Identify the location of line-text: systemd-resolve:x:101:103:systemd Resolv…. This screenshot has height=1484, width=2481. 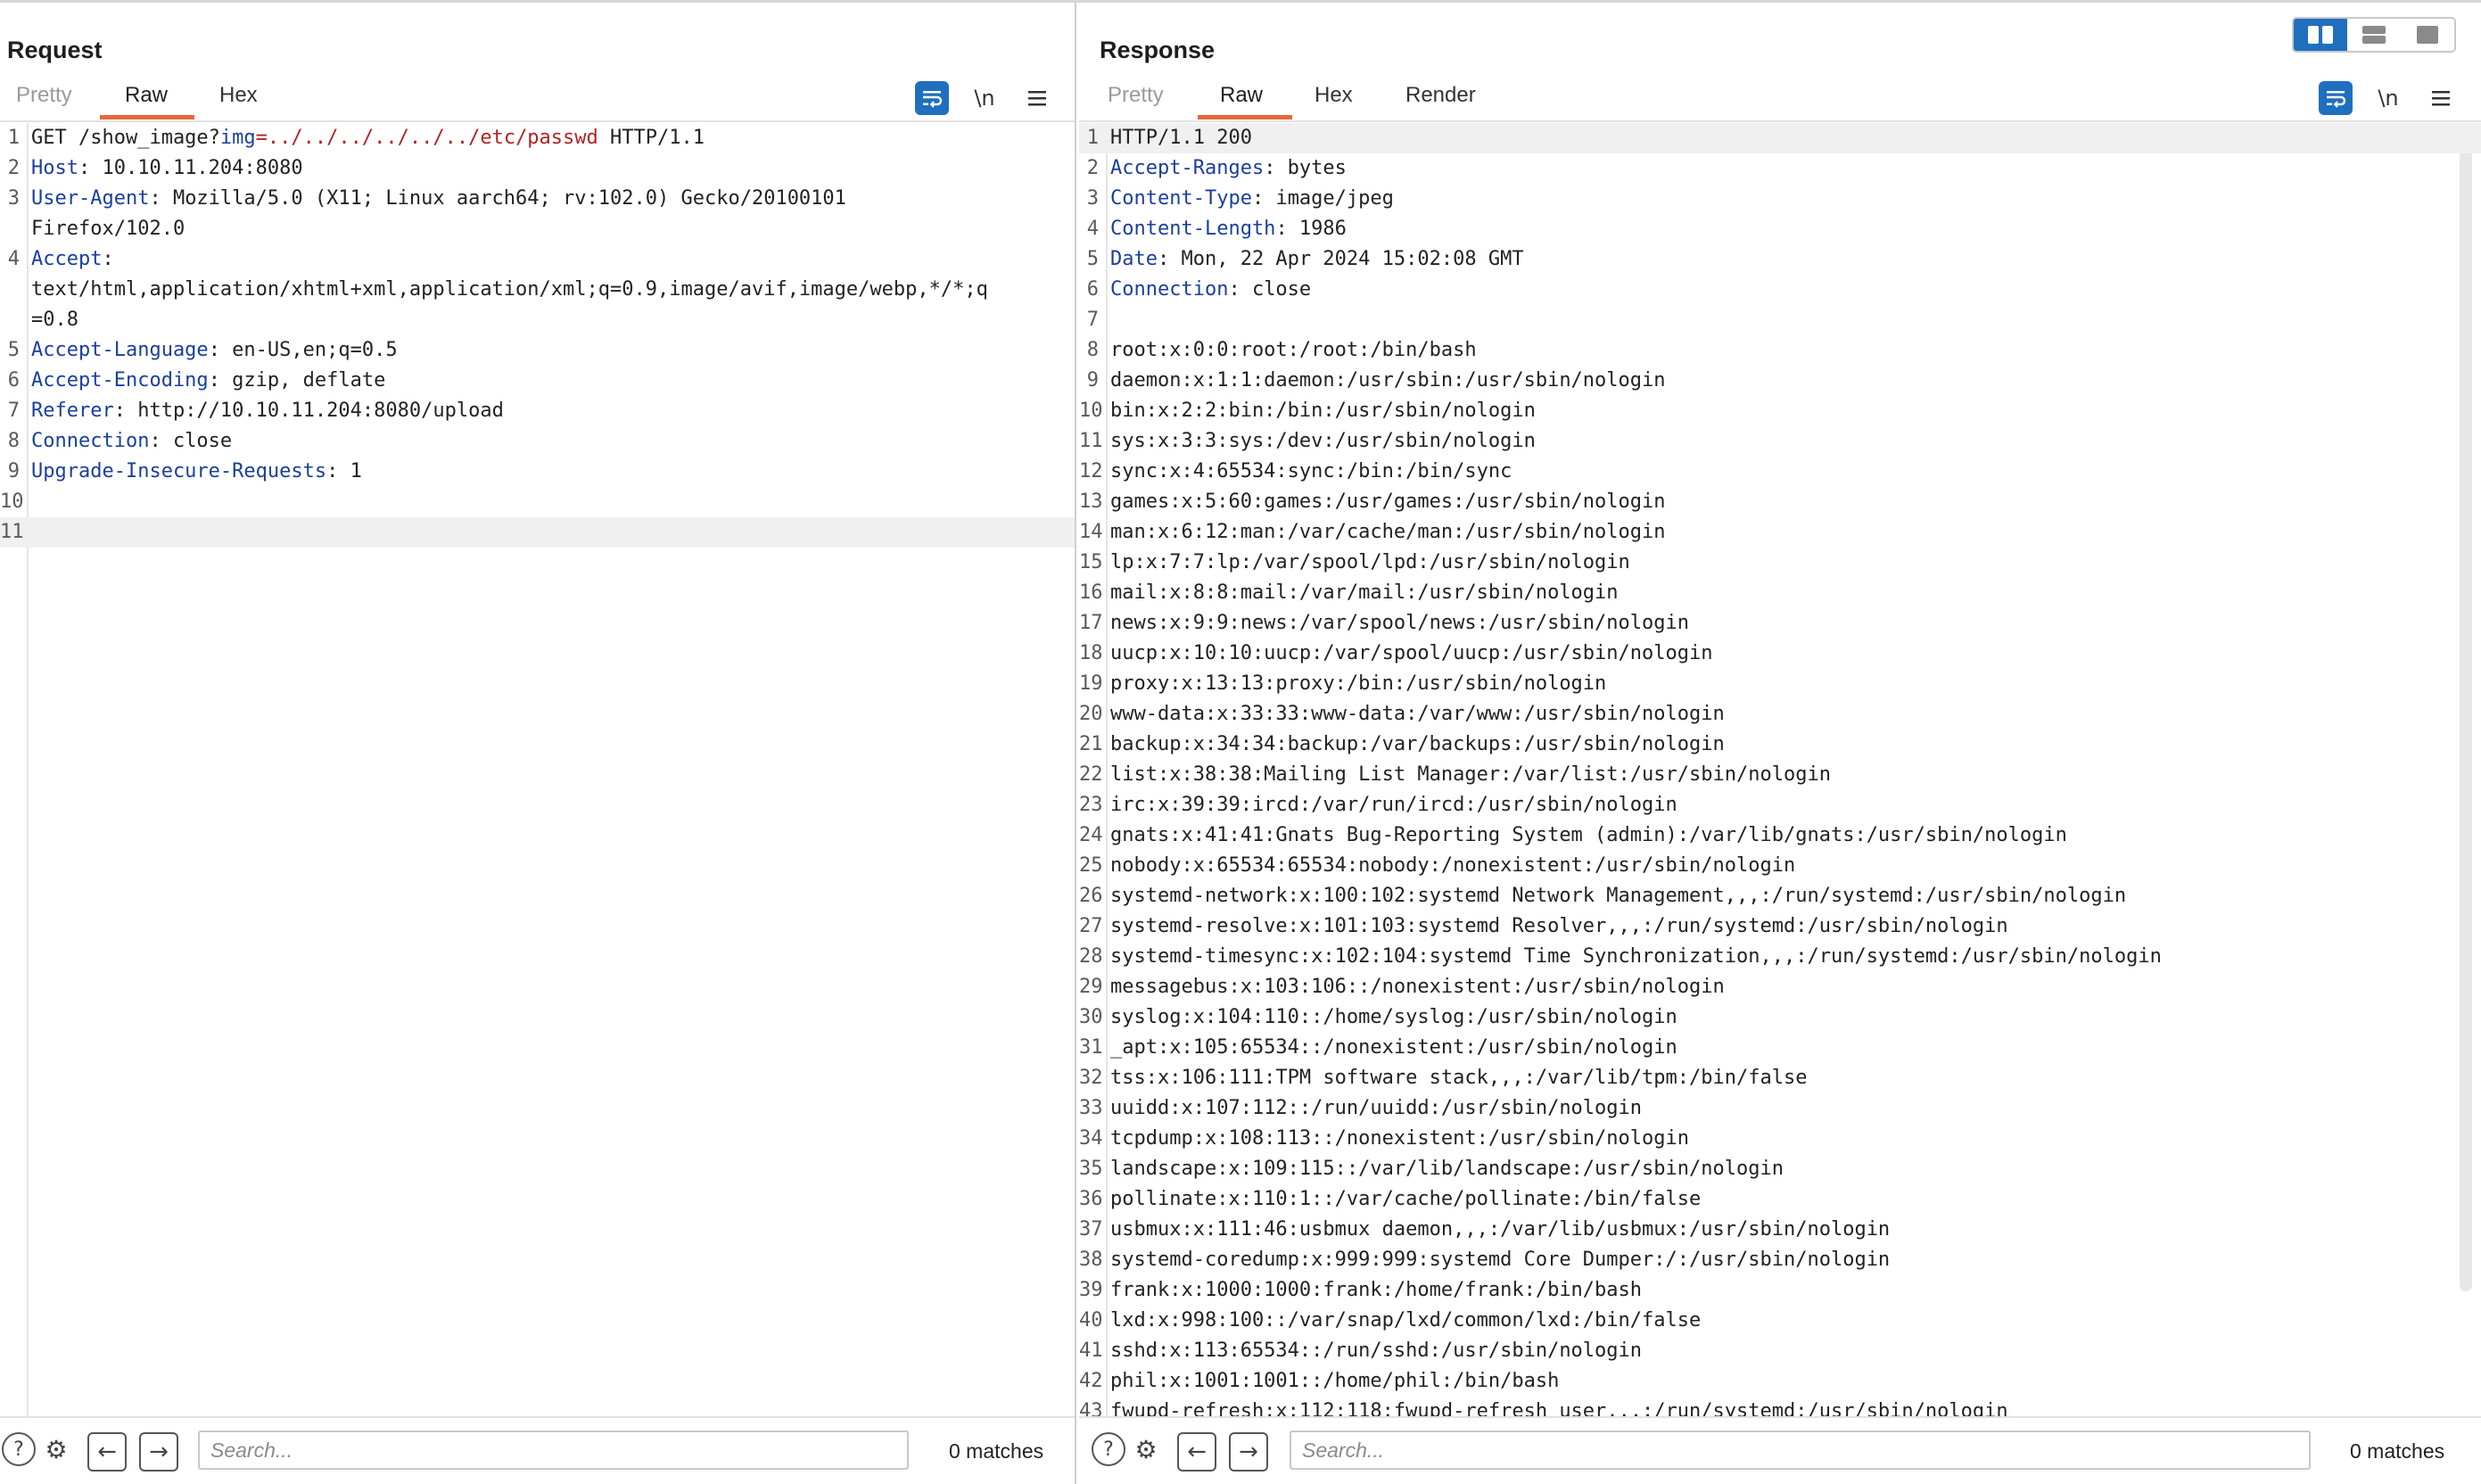
(1559, 927).